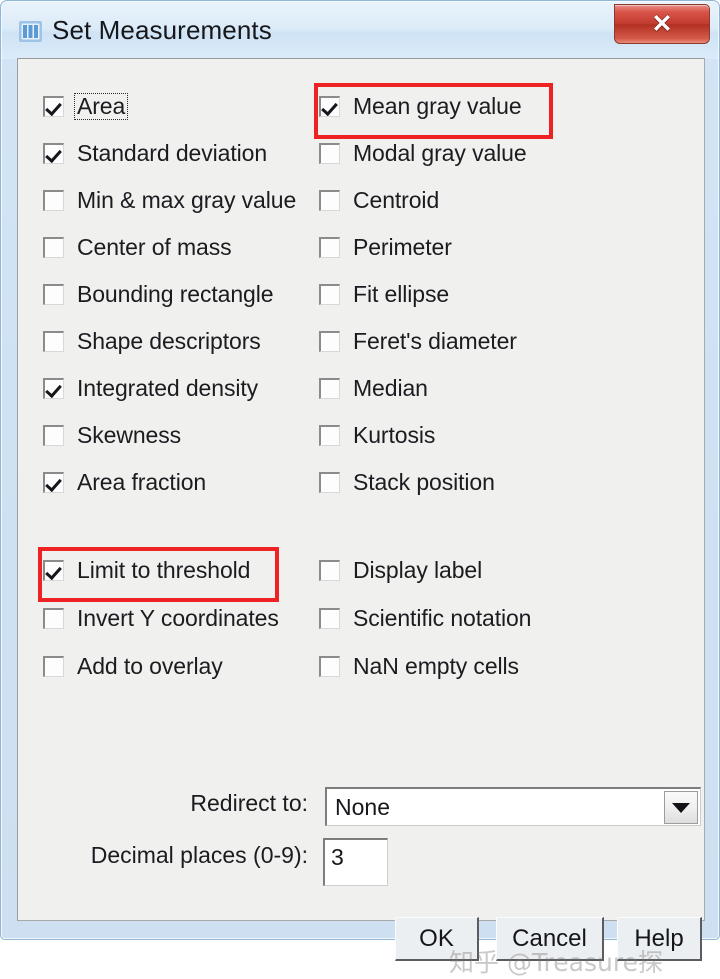  Describe the element at coordinates (53, 106) in the screenshot. I see `checkbox-area` at that location.